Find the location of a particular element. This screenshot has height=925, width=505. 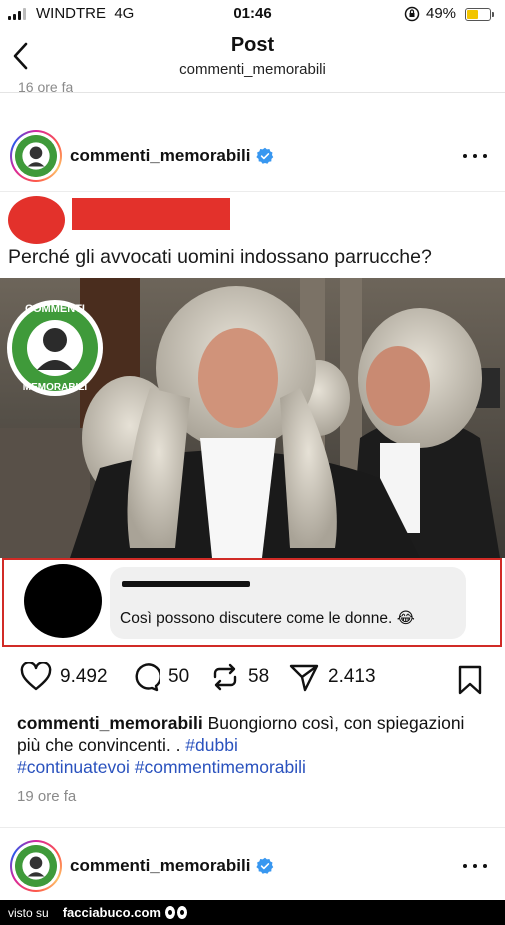

share-button: 2.413 is located at coordinates (332, 677).